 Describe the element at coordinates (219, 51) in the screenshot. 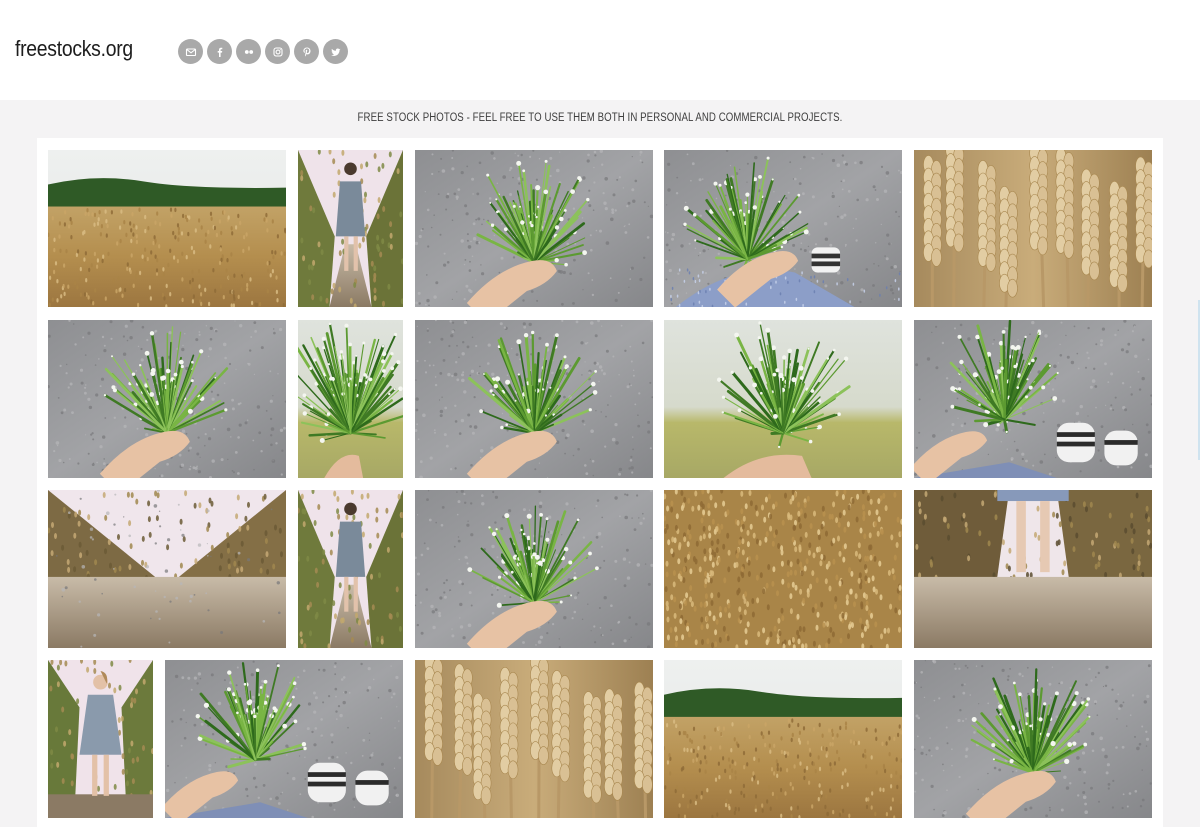

I see `facebook-icon` at that location.